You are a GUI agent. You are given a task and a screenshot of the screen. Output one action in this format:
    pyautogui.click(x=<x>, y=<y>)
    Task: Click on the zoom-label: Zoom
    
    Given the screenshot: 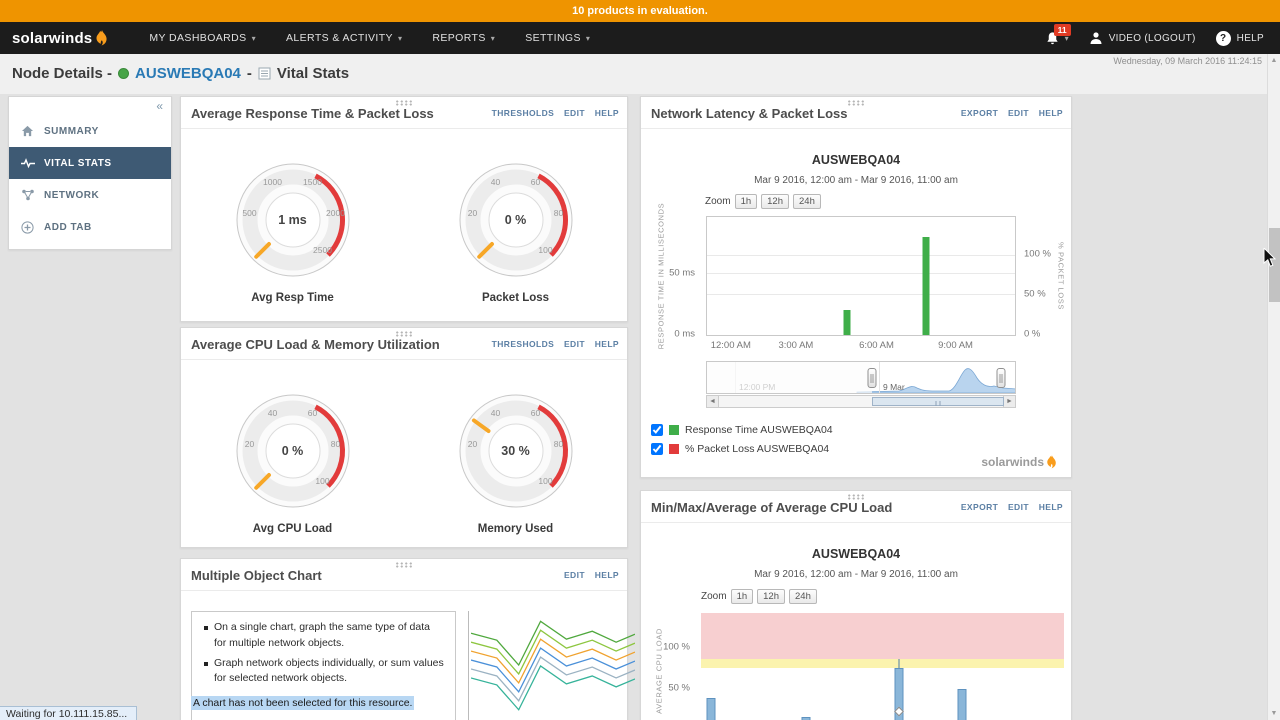 What is the action you would take?
    pyautogui.click(x=718, y=201)
    